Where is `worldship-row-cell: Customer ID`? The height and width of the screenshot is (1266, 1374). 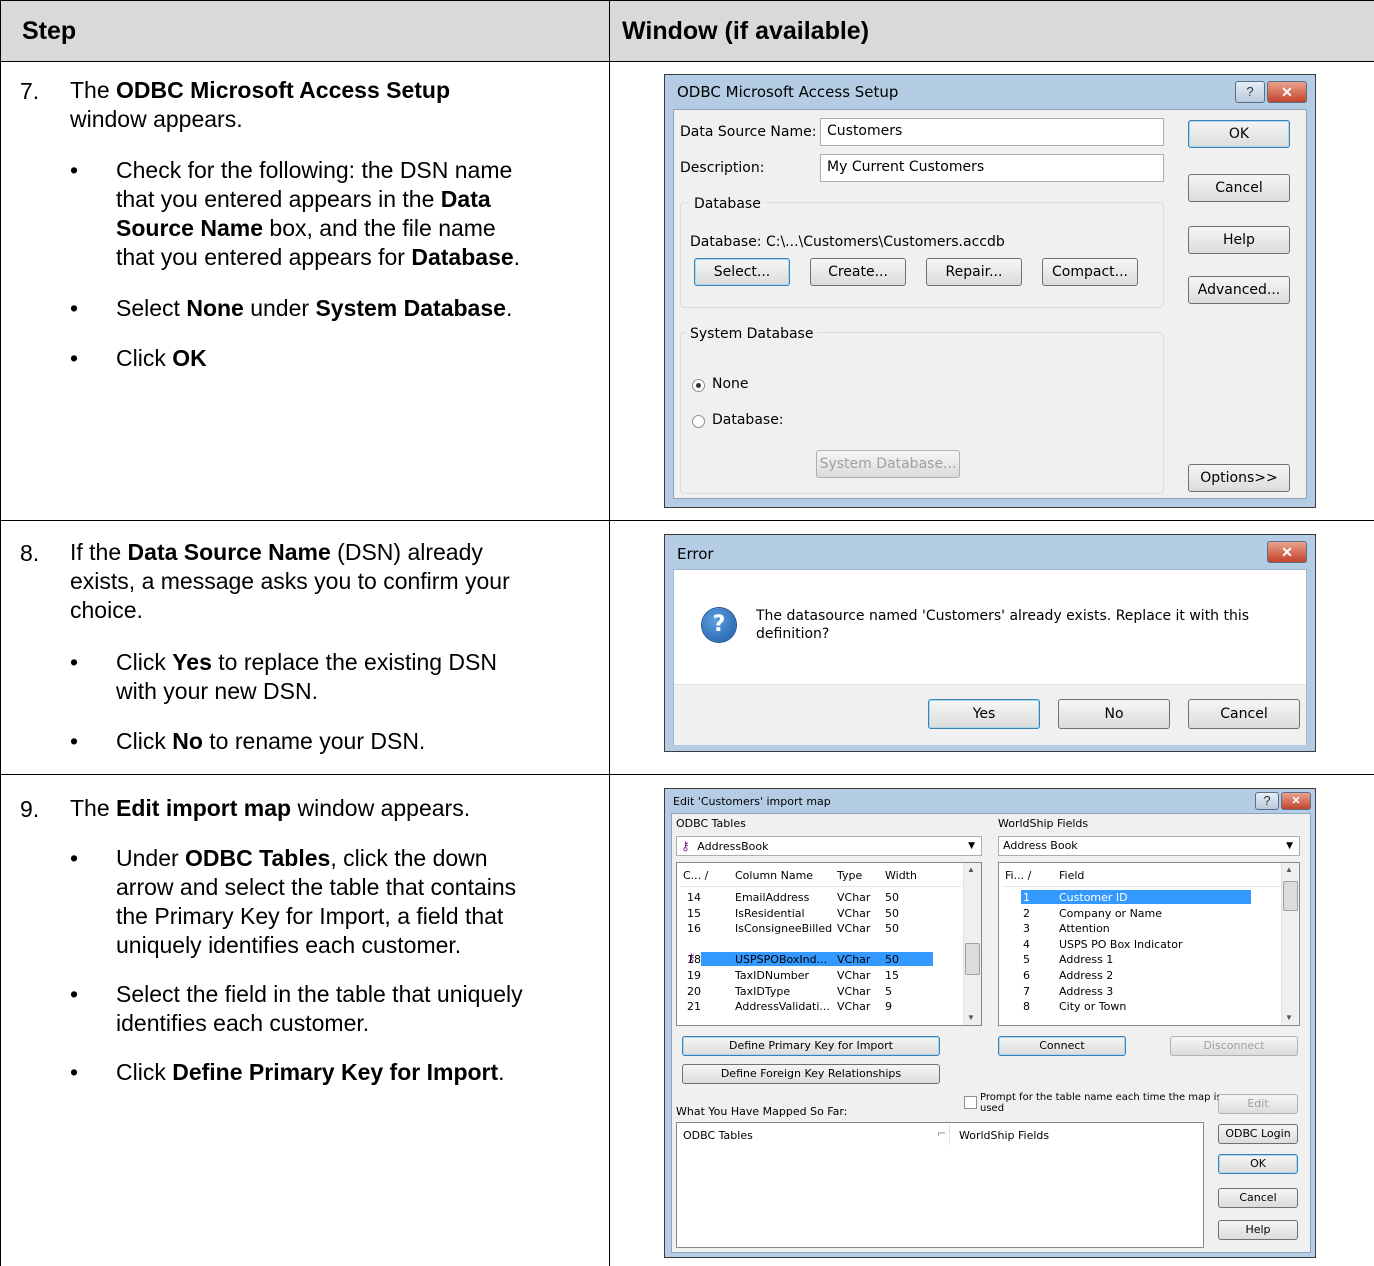
worldship-row-cell: Customer ID is located at coordinates (1093, 897).